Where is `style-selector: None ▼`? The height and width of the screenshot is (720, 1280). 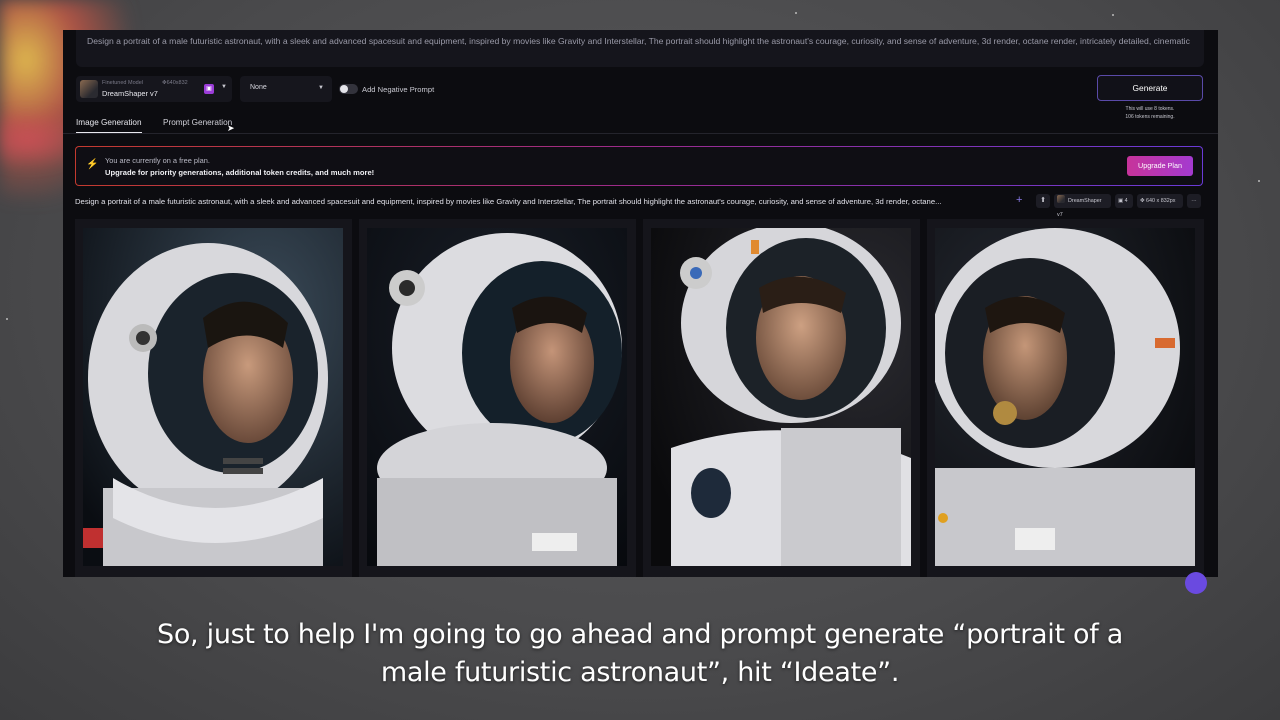
style-selector: None ▼ is located at coordinates (286, 89).